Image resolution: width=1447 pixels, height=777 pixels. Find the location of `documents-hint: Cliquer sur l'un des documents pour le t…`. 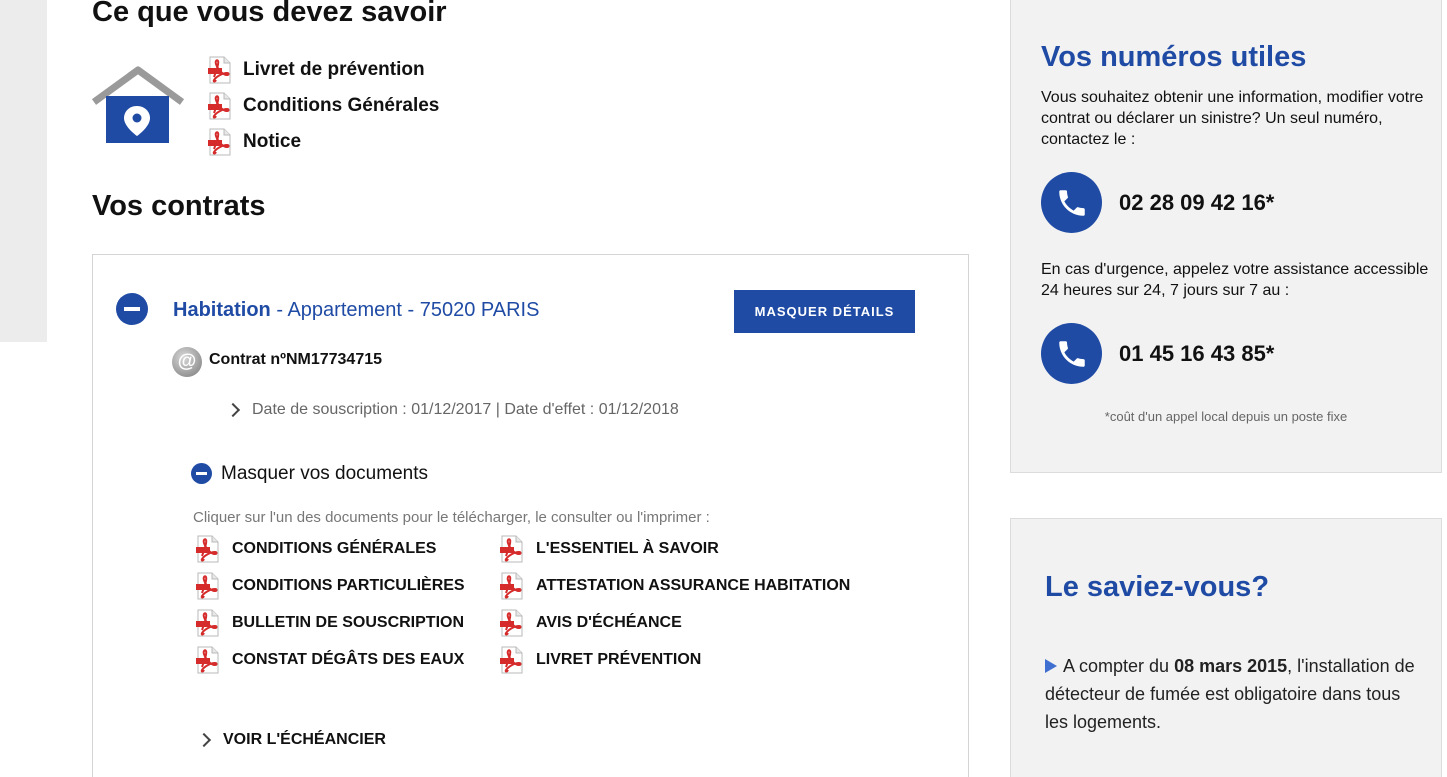

documents-hint: Cliquer sur l'un des documents pour le t… is located at coordinates (451, 517).